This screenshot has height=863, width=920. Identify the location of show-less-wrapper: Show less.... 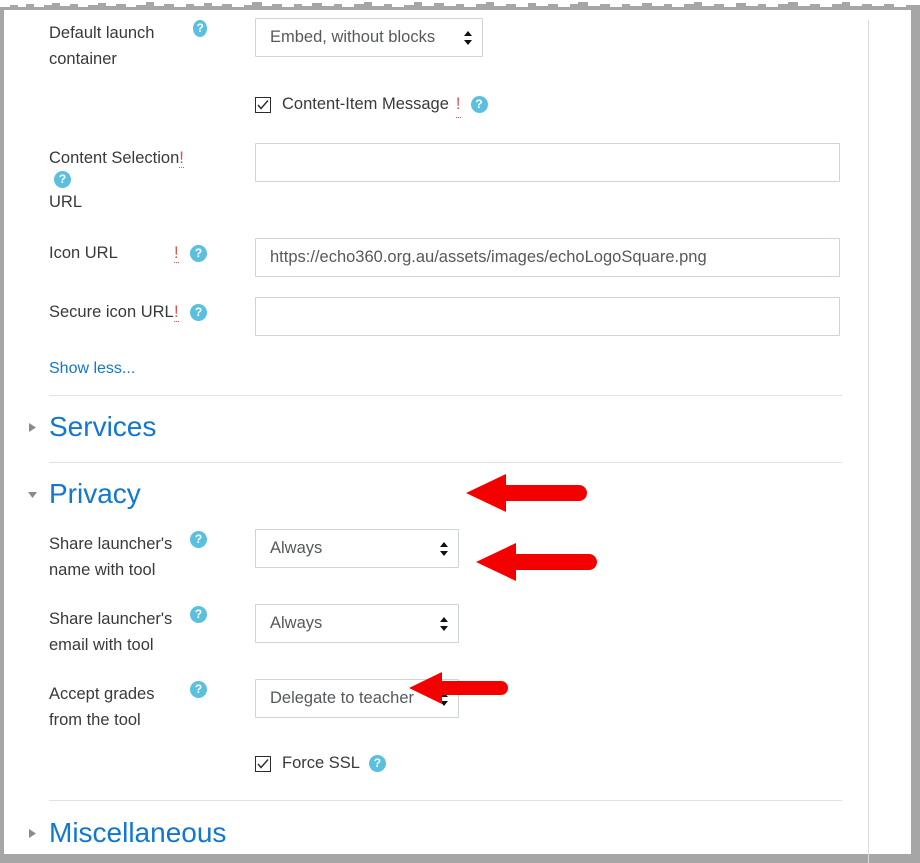
(447, 369).